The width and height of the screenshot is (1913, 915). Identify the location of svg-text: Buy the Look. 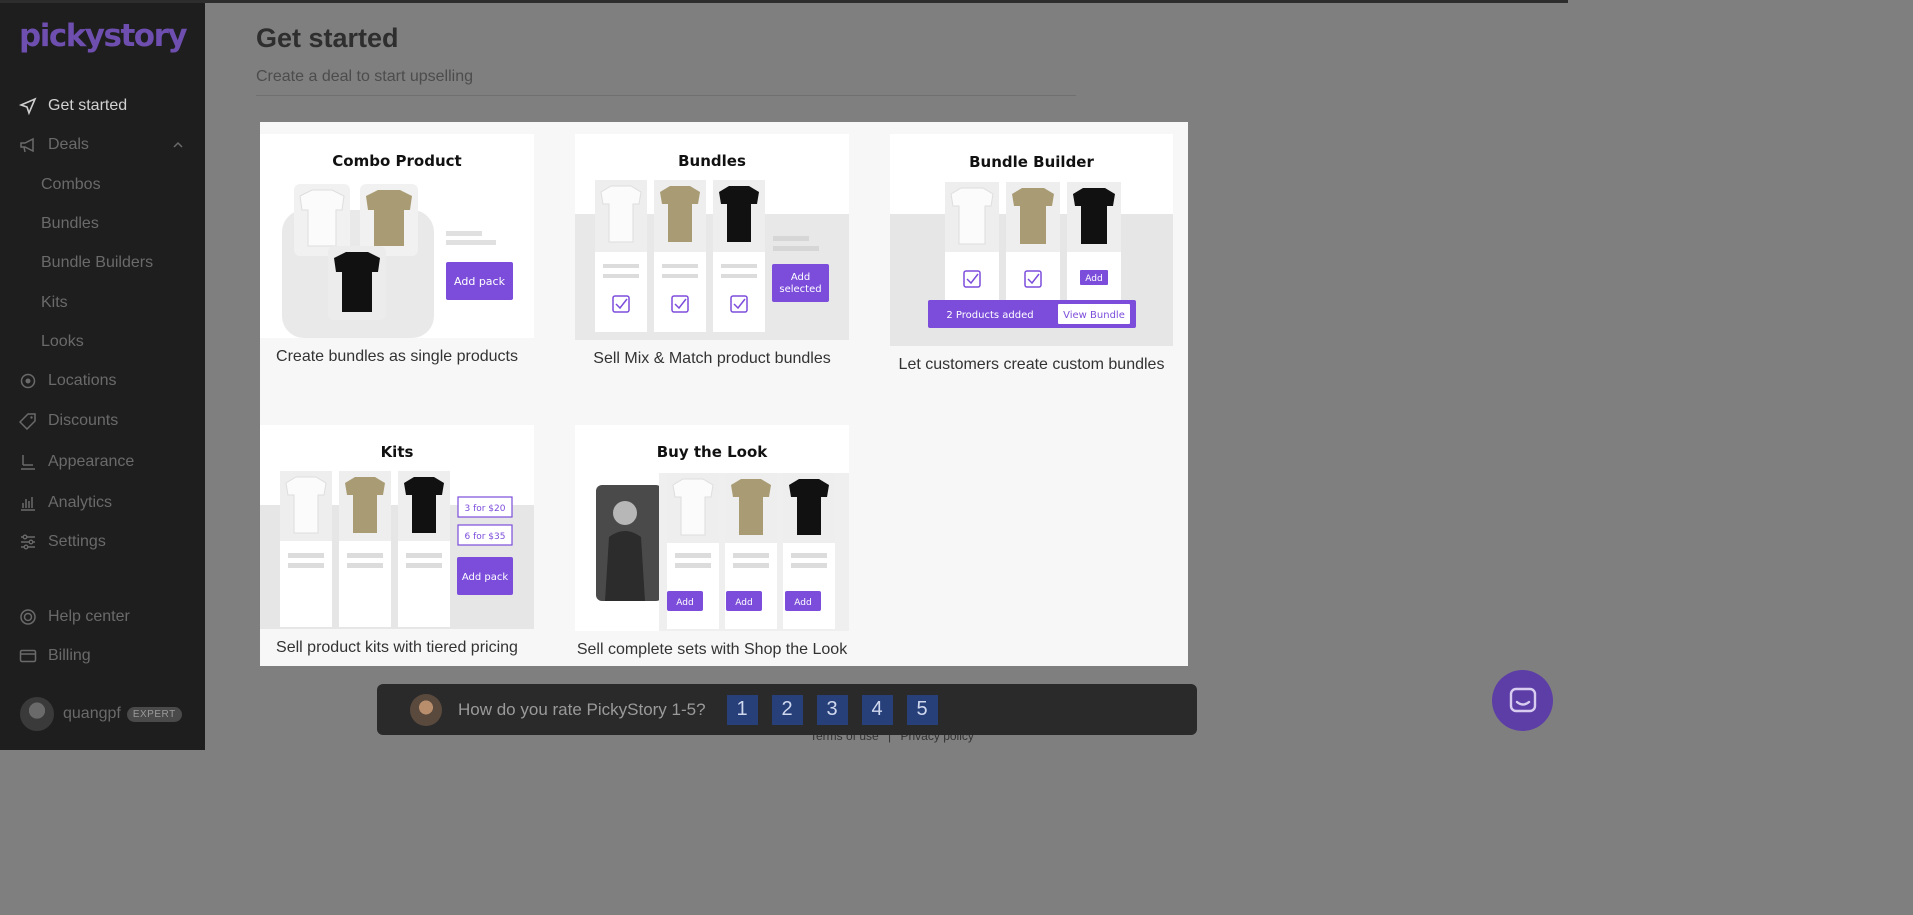
(713, 452).